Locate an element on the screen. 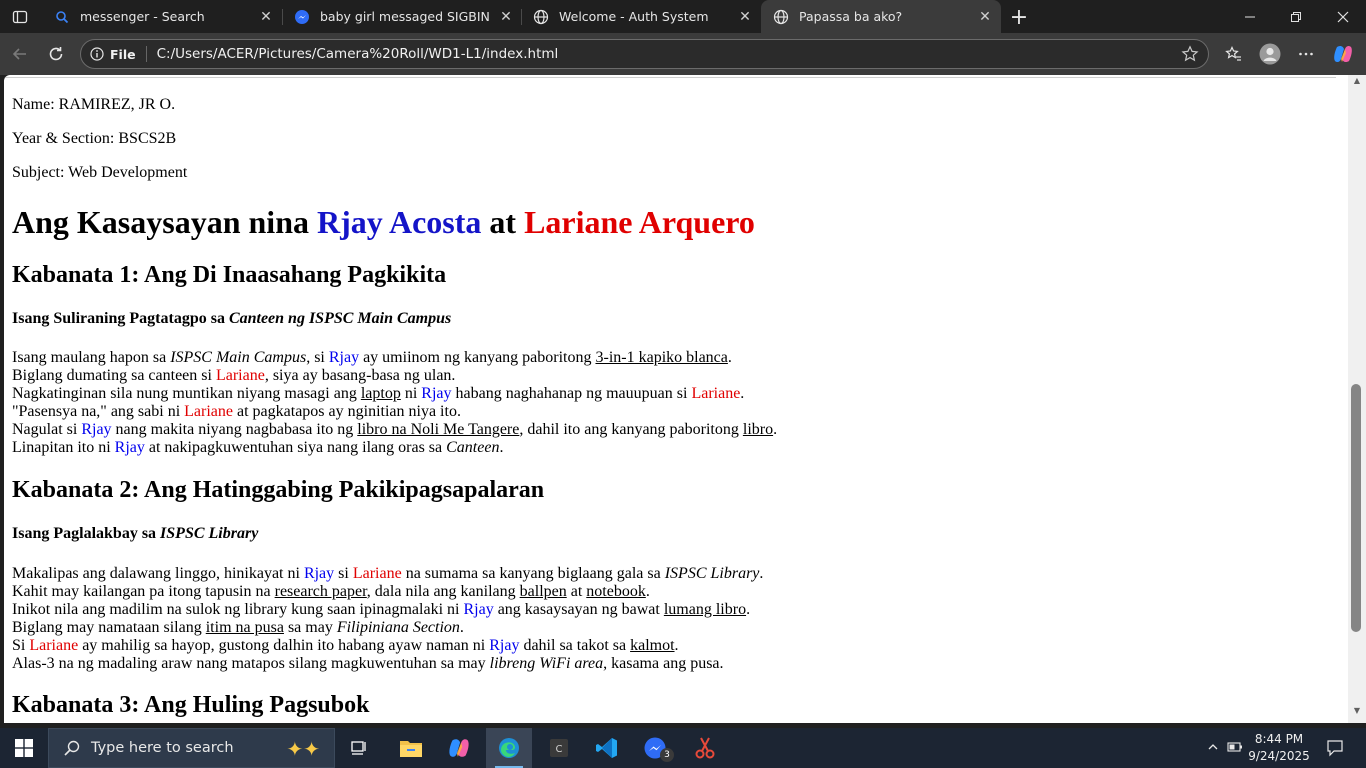  text: , si is located at coordinates (317, 357).